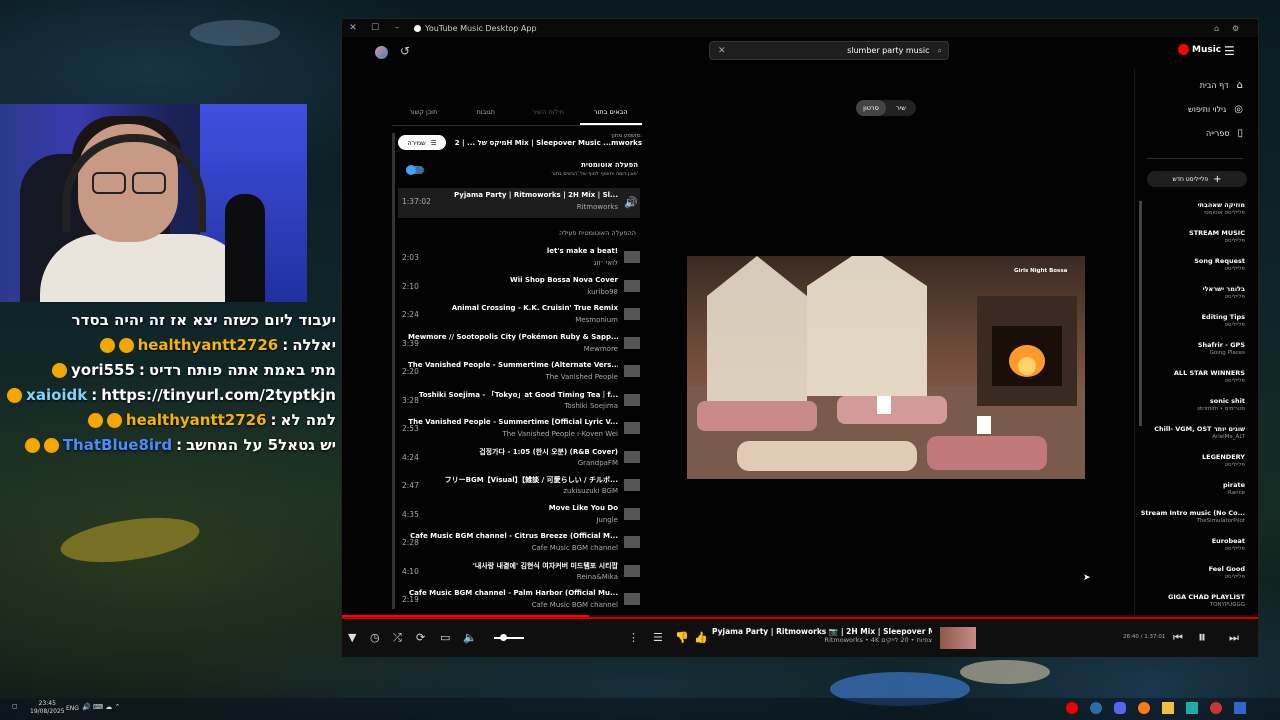 This screenshot has height=720, width=1280. What do you see at coordinates (519, 287) in the screenshot?
I see `queue-item: 2:10 Wii Shop Bossa Nova Cover kuribo98` at bounding box center [519, 287].